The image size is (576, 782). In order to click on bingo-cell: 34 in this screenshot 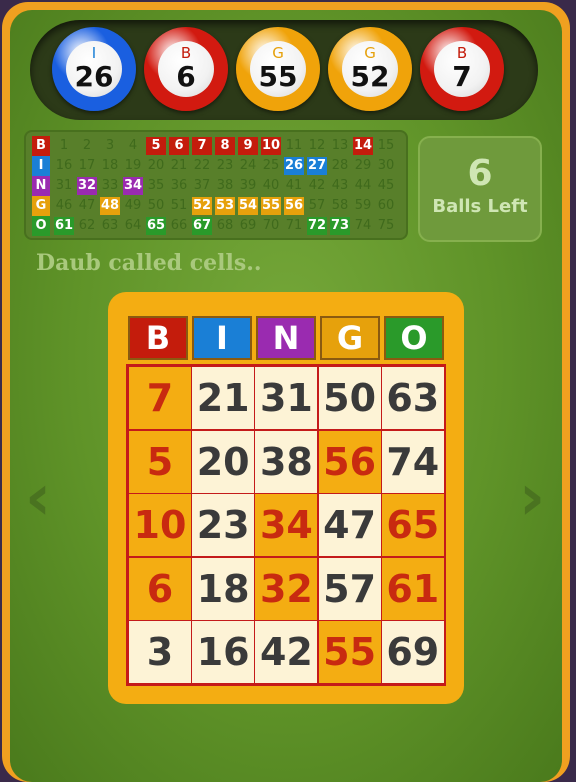, I will do `click(286, 525)`.